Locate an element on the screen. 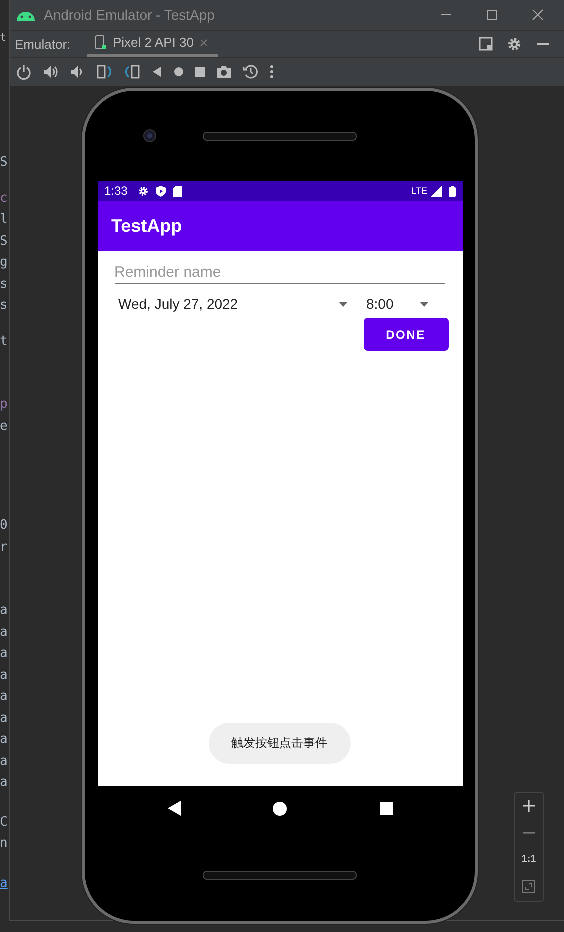 This screenshot has height=932, width=564. code-fragment: 0 is located at coordinates (4, 526).